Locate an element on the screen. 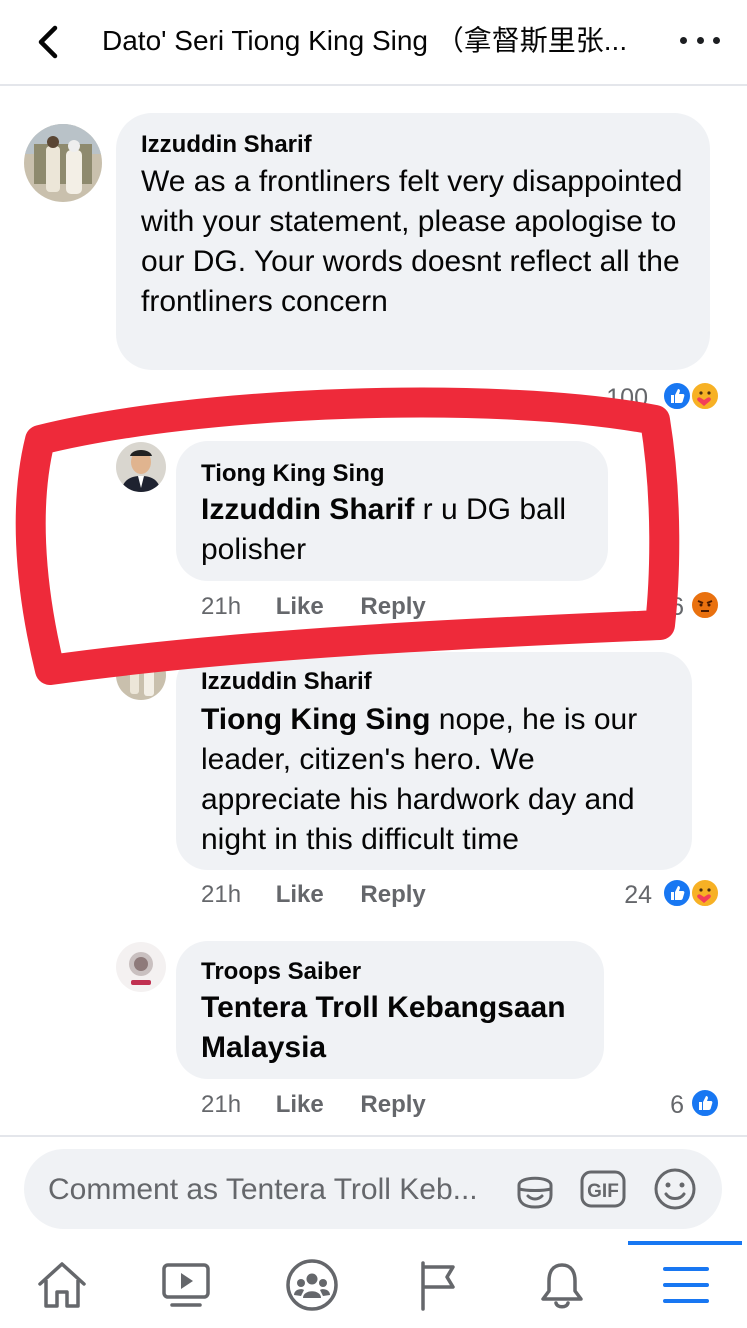  gif-label: GIF is located at coordinates (603, 1191).